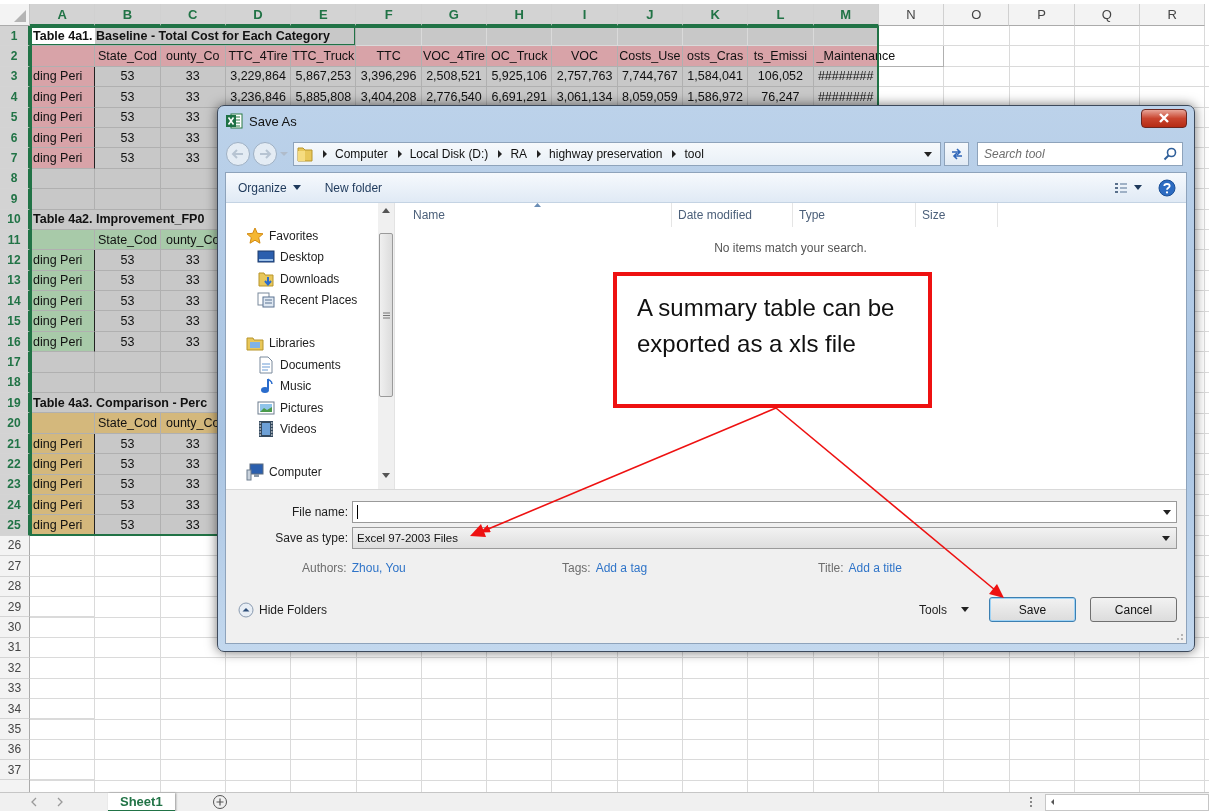 The image size is (1209, 811). I want to click on column-header: Name, so click(533, 215).